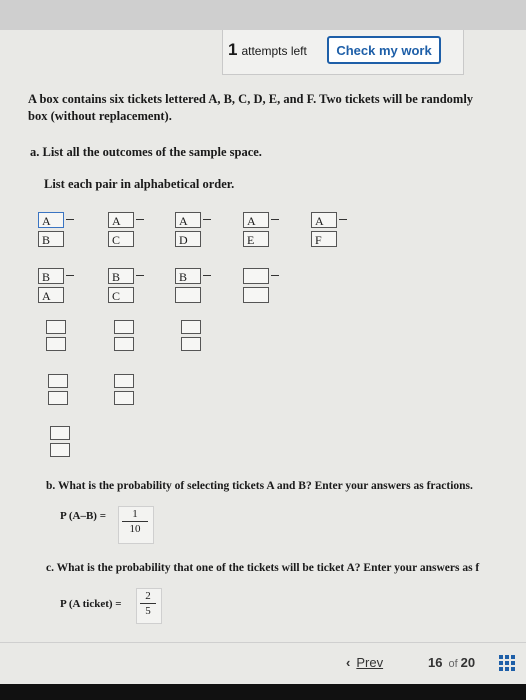 This screenshot has height=700, width=526. Describe the element at coordinates (188, 220) in the screenshot. I see `pair-3-first-input: A` at that location.